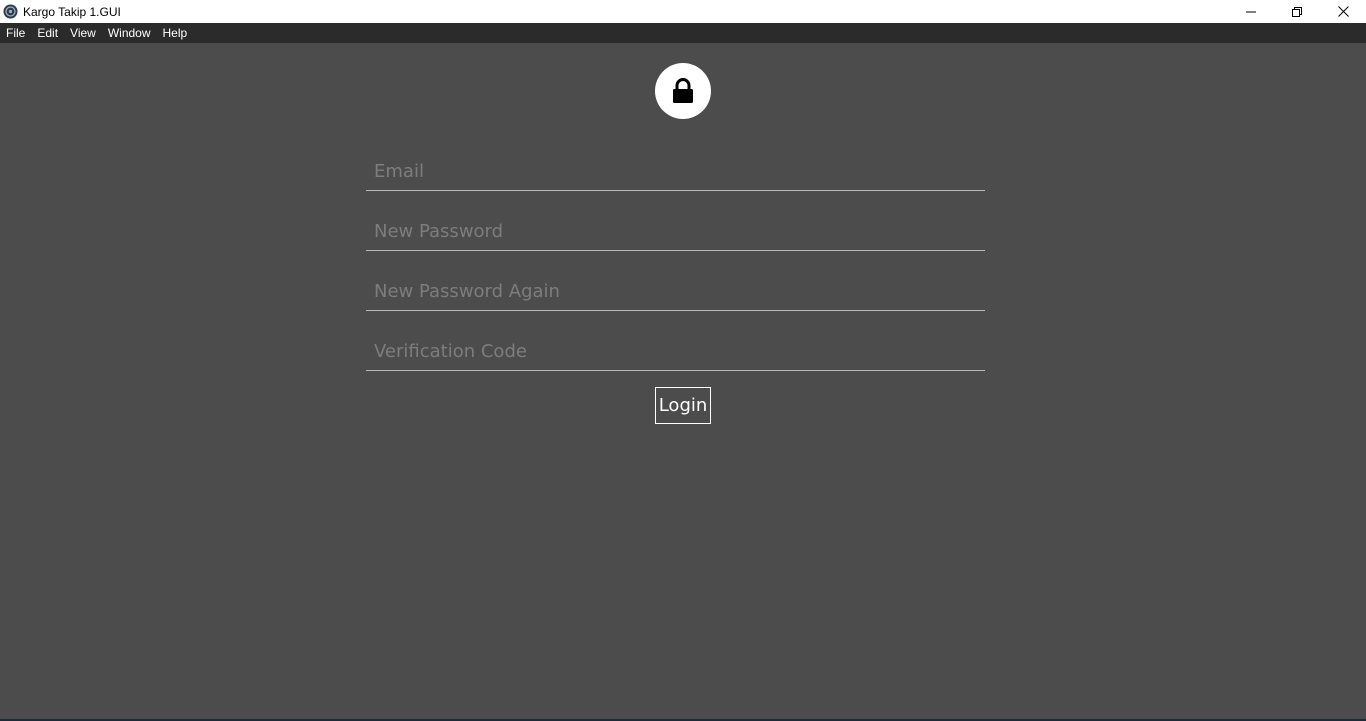 This screenshot has height=721, width=1366. What do you see at coordinates (10, 11) in the screenshot?
I see `app-logo-icon` at bounding box center [10, 11].